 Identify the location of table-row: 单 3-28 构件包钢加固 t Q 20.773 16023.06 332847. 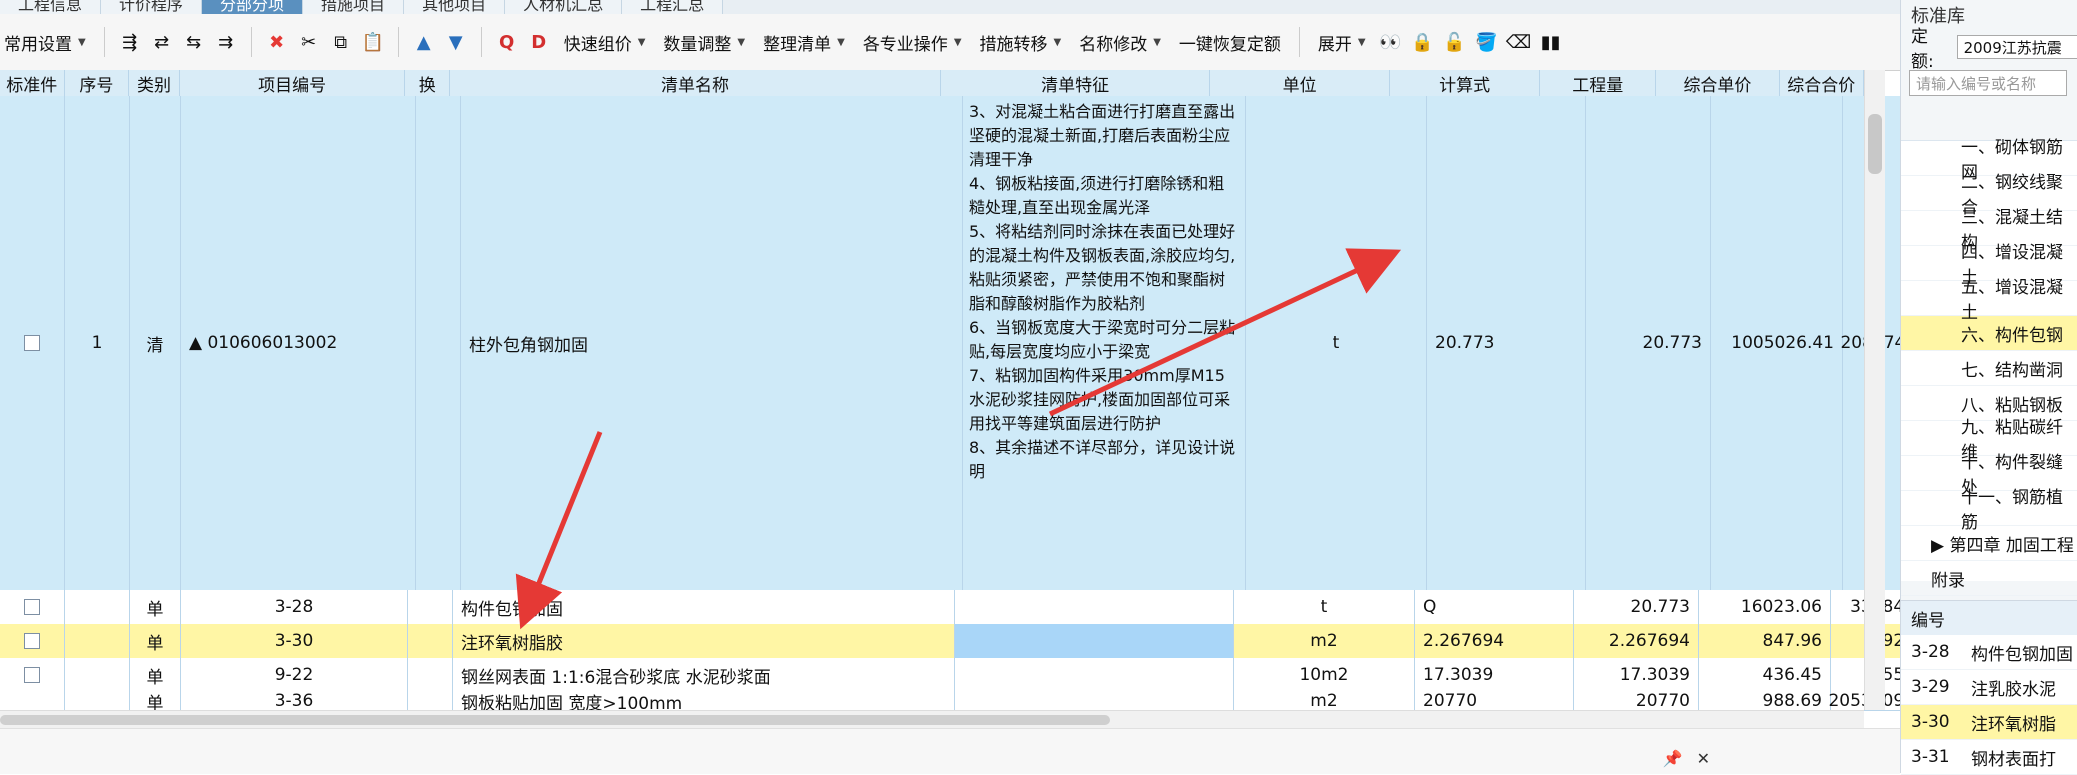
(962, 607).